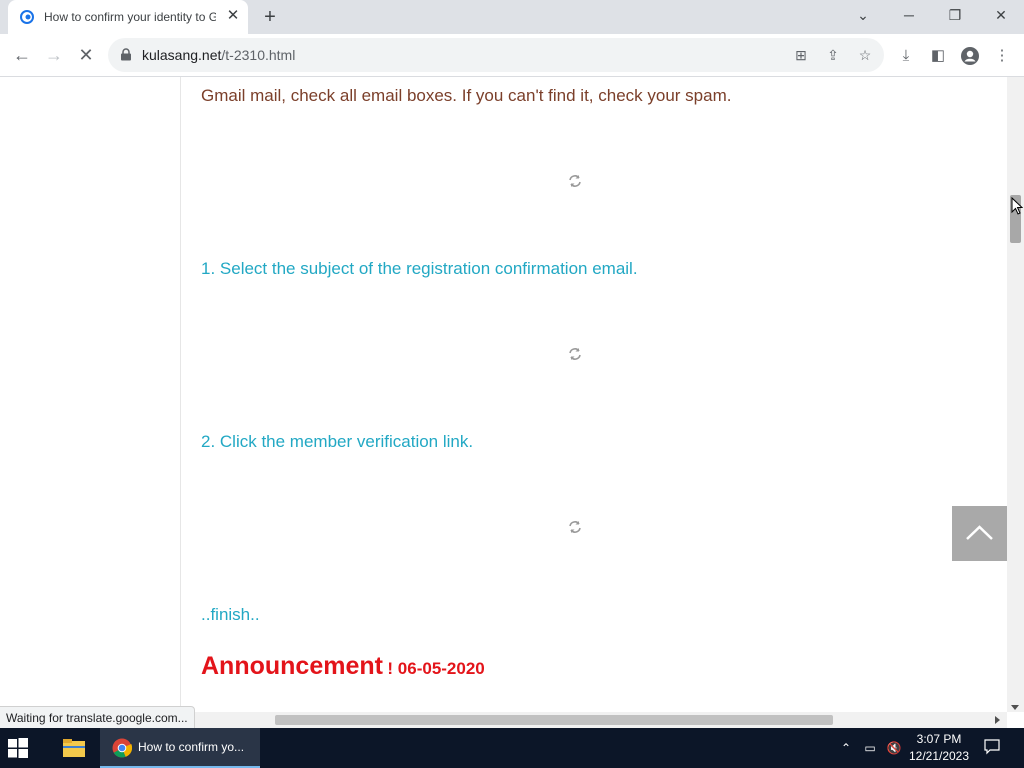 The height and width of the screenshot is (768, 1024). I want to click on profile-avatar-icon, so click(970, 56).